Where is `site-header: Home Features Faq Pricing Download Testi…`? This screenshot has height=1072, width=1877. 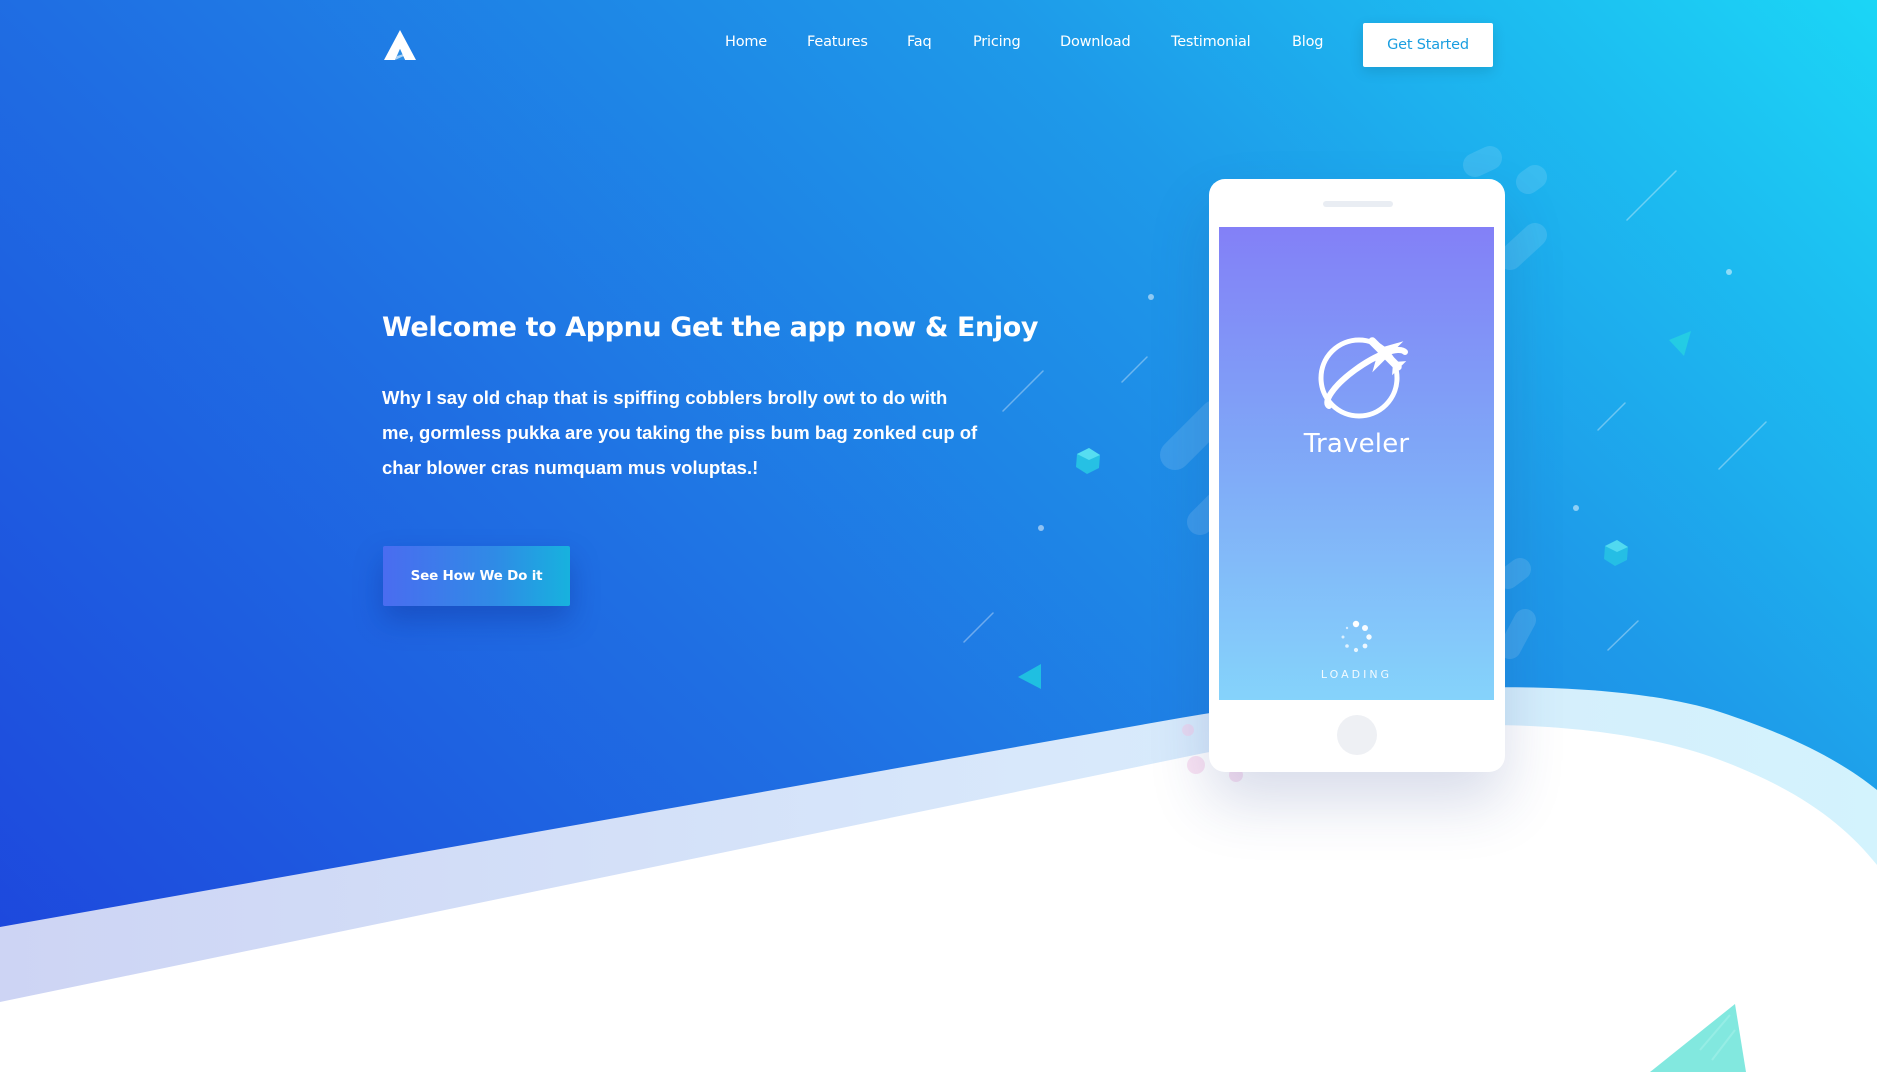
site-header: Home Features Faq Pricing Download Testi… is located at coordinates (938, 45).